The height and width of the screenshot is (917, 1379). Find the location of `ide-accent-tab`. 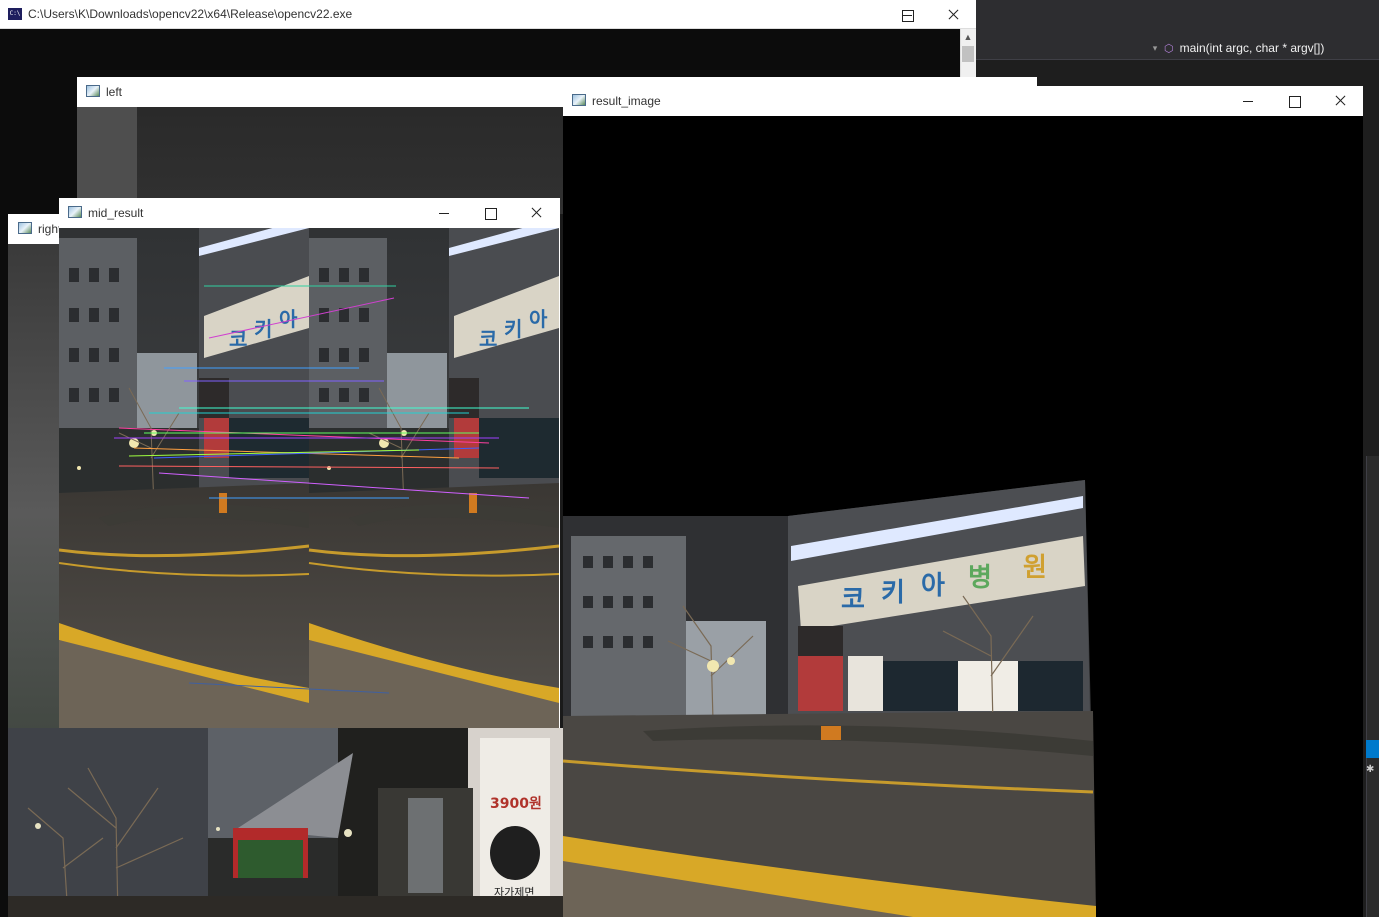

ide-accent-tab is located at coordinates (1372, 749).